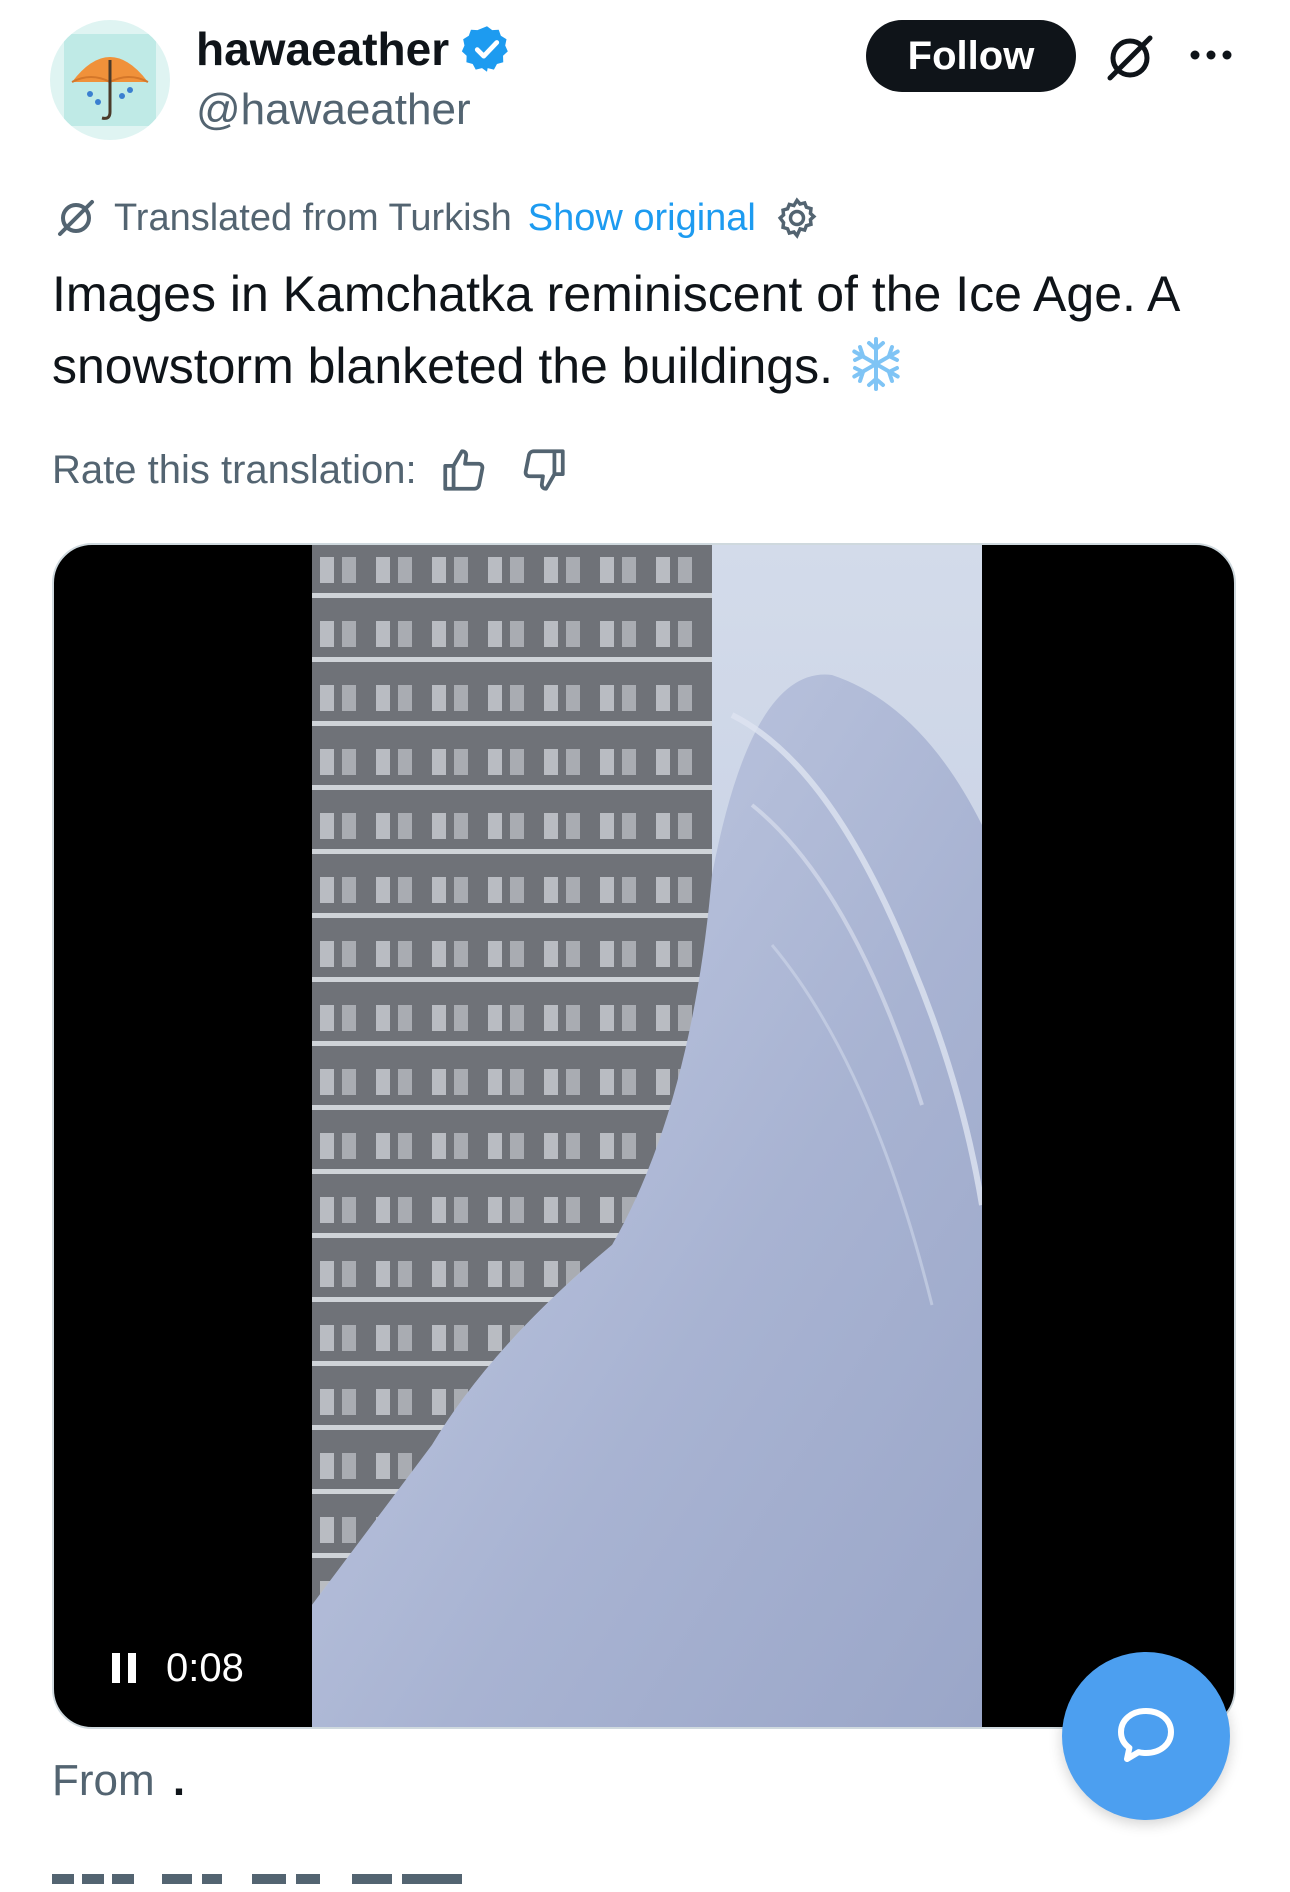 This screenshot has width=1290, height=1892. I want to click on from-row: From ., so click(118, 1781).